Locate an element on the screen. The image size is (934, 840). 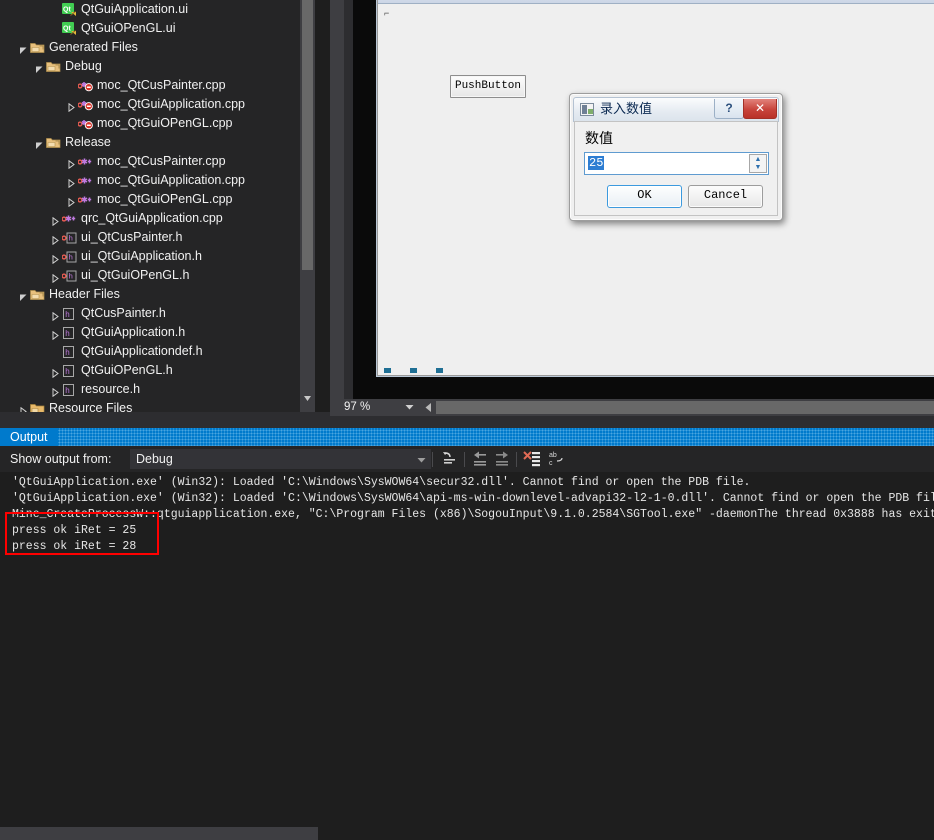
tree-item-qtguiapplication-h: h QtGuiApplication.h is located at coordinates (157, 332).